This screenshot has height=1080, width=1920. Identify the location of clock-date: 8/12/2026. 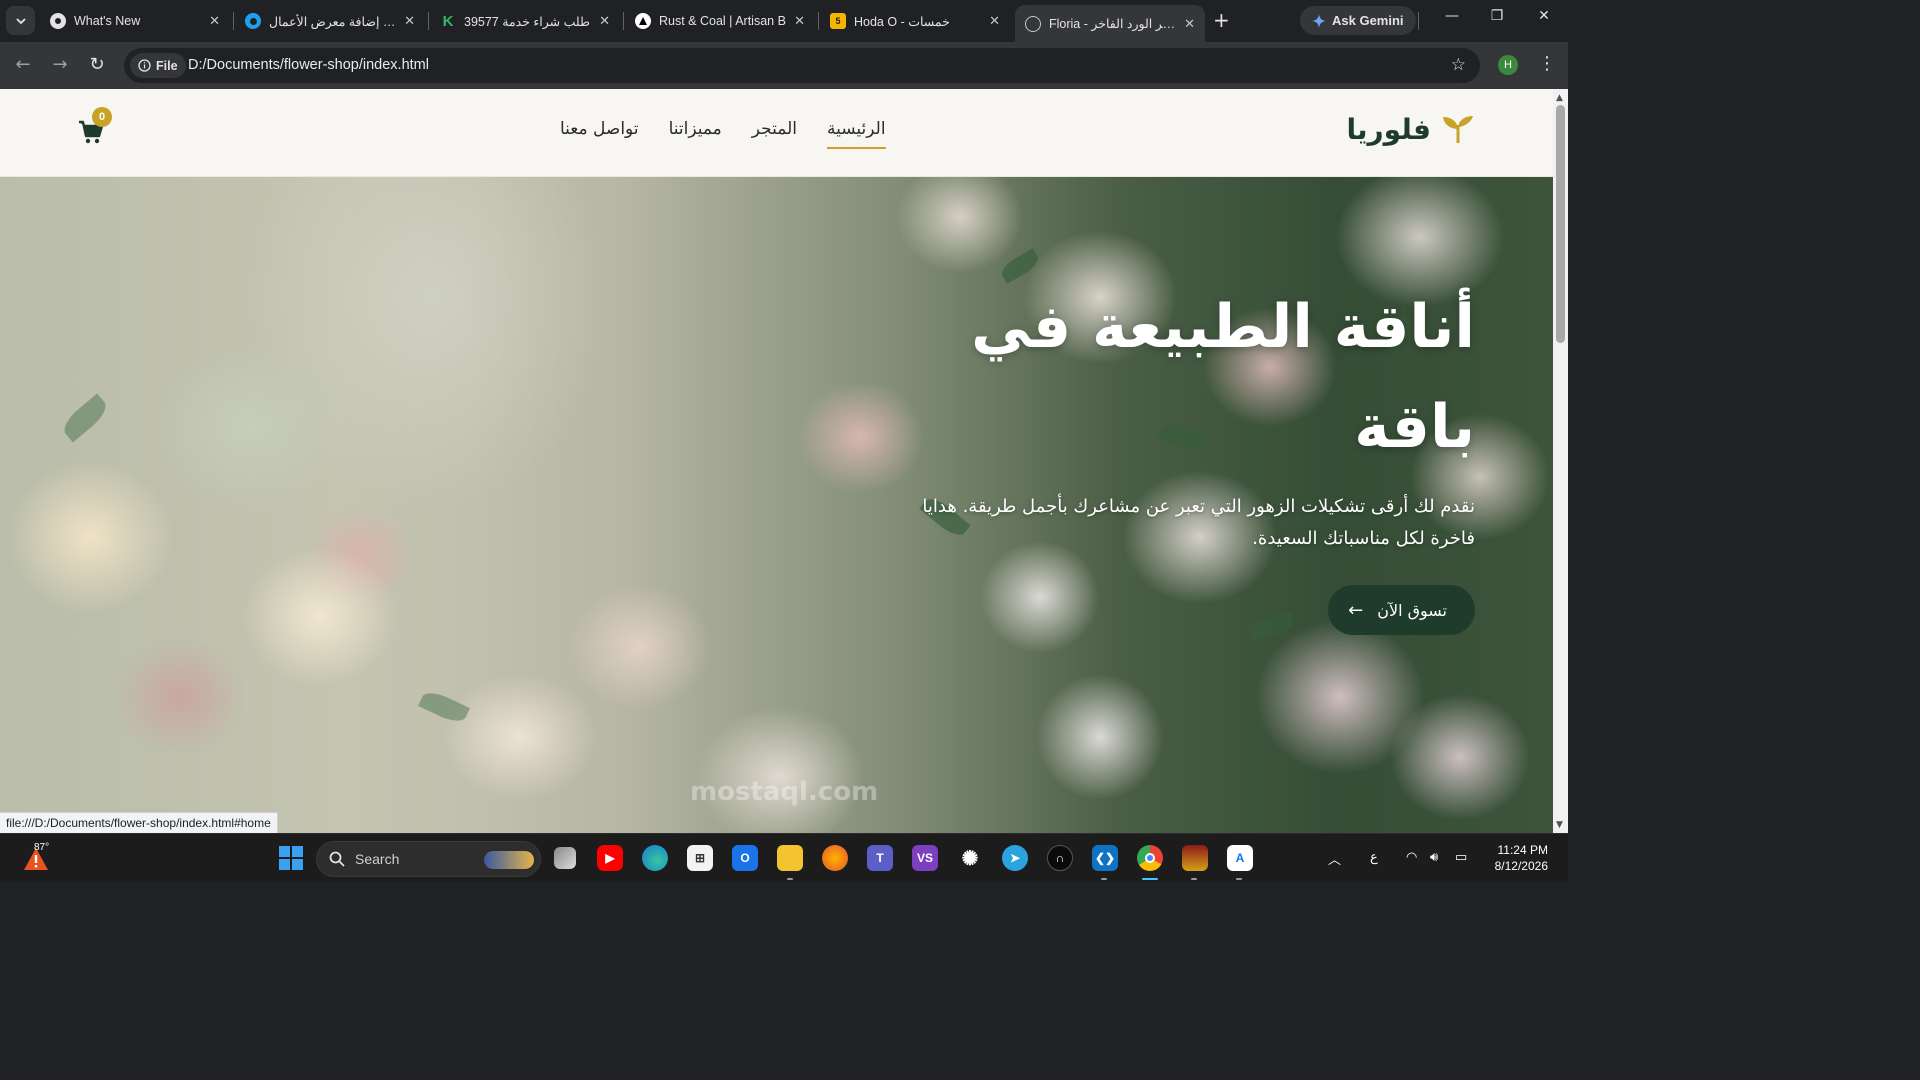
(1521, 866).